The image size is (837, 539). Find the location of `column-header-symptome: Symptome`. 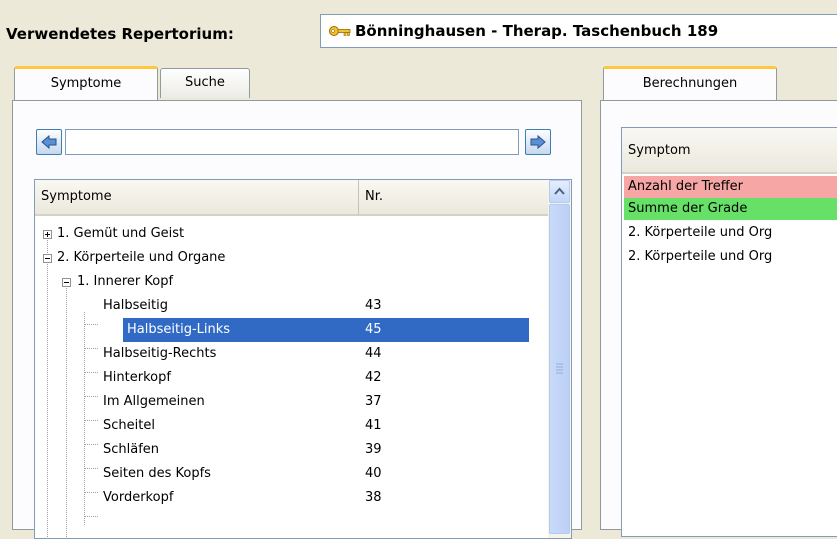

column-header-symptome: Symptome is located at coordinates (197, 198).